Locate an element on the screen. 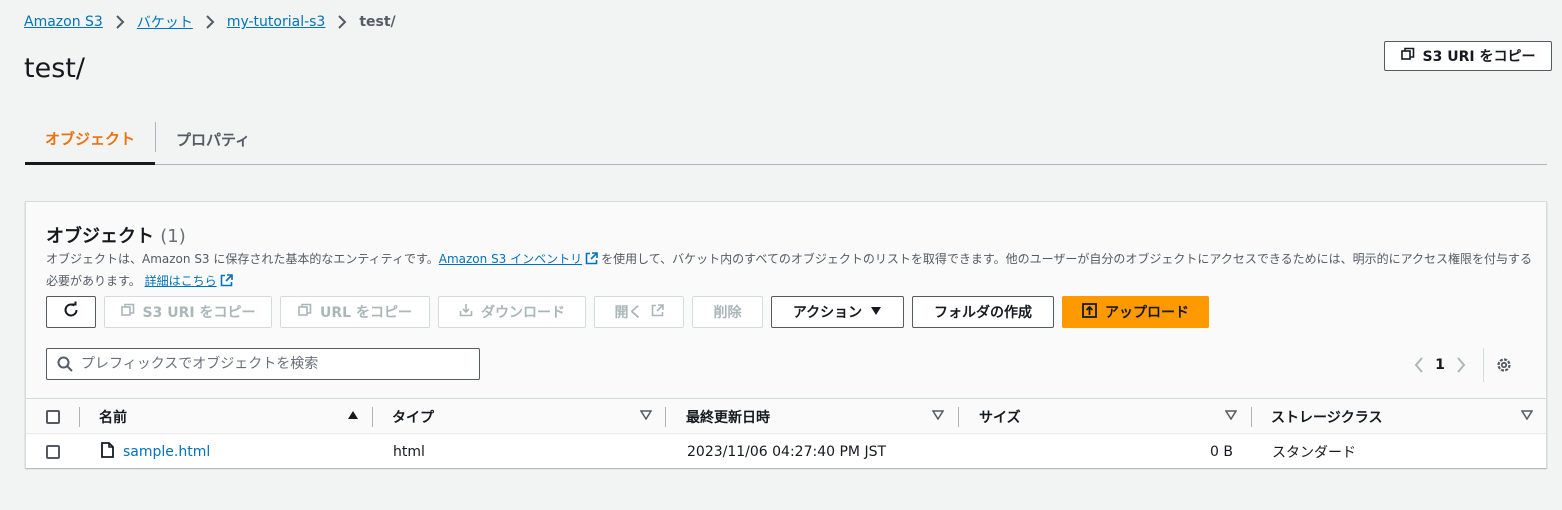  delete-label: 削除 is located at coordinates (727, 313).